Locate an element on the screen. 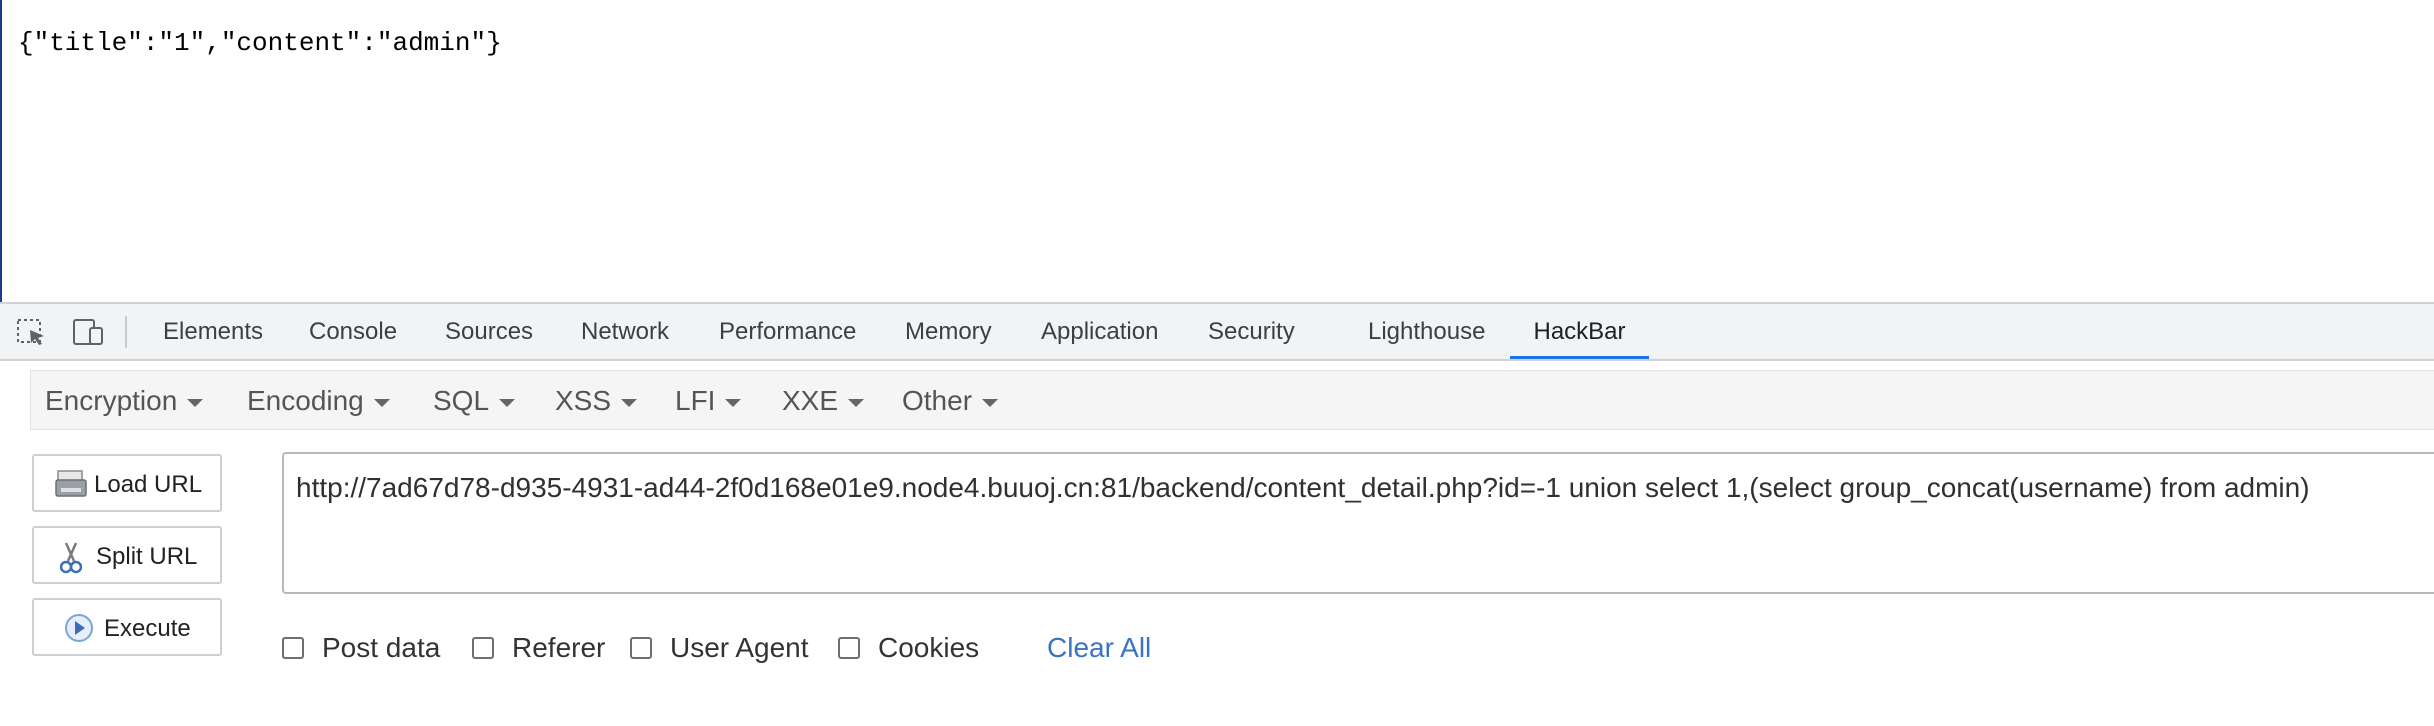  menu-encoding-label: Encoding is located at coordinates (305, 400).